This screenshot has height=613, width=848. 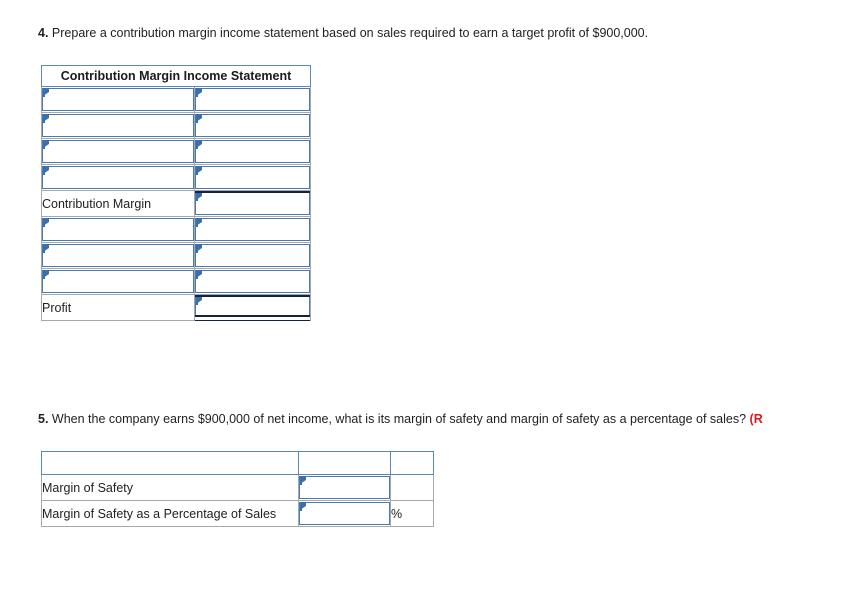 What do you see at coordinates (170, 463) in the screenshot?
I see `header-cell-label` at bounding box center [170, 463].